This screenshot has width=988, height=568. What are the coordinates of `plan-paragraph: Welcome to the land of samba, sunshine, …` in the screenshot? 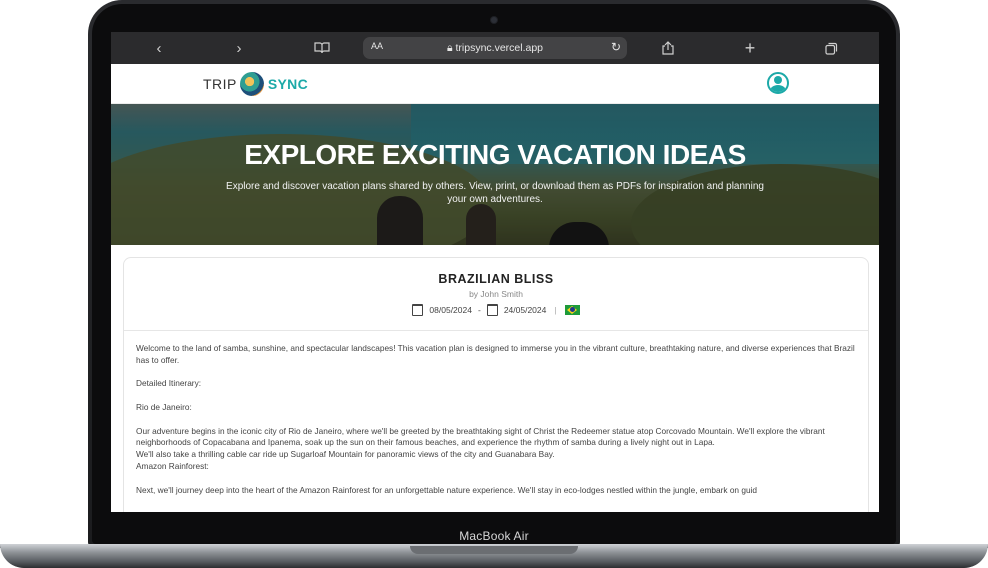 It's located at (495, 354).